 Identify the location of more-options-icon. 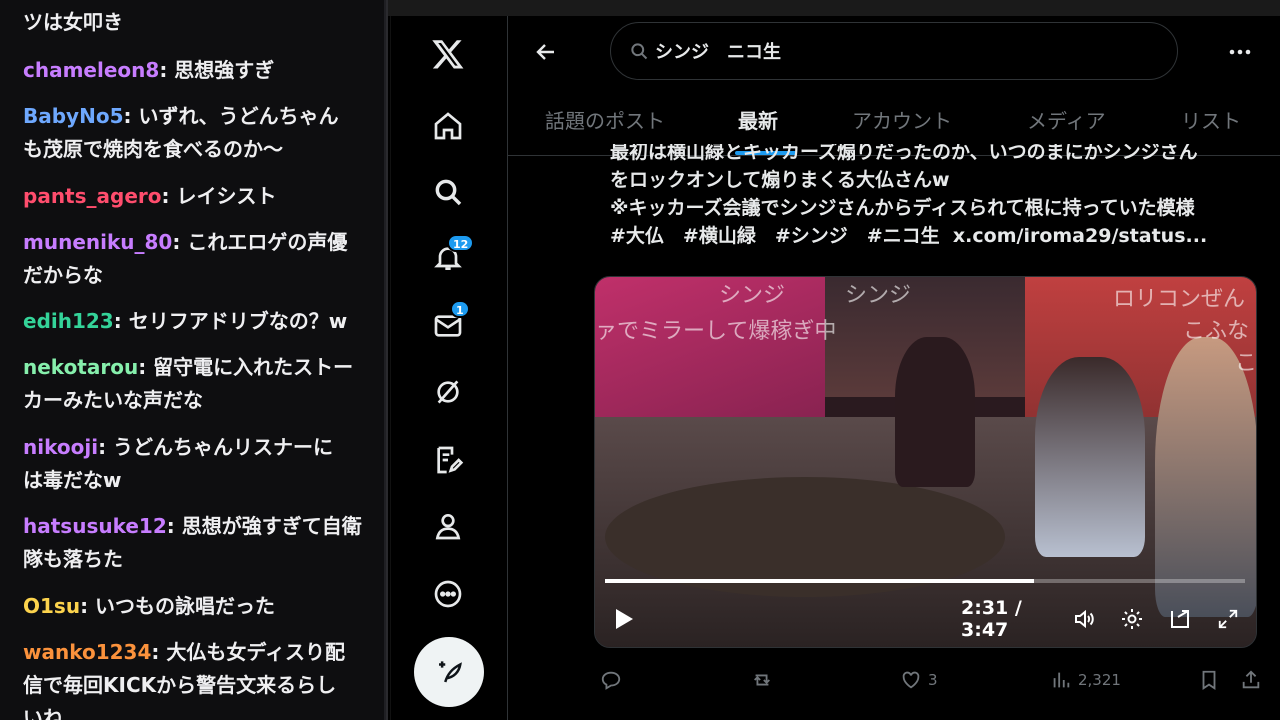
(1240, 52).